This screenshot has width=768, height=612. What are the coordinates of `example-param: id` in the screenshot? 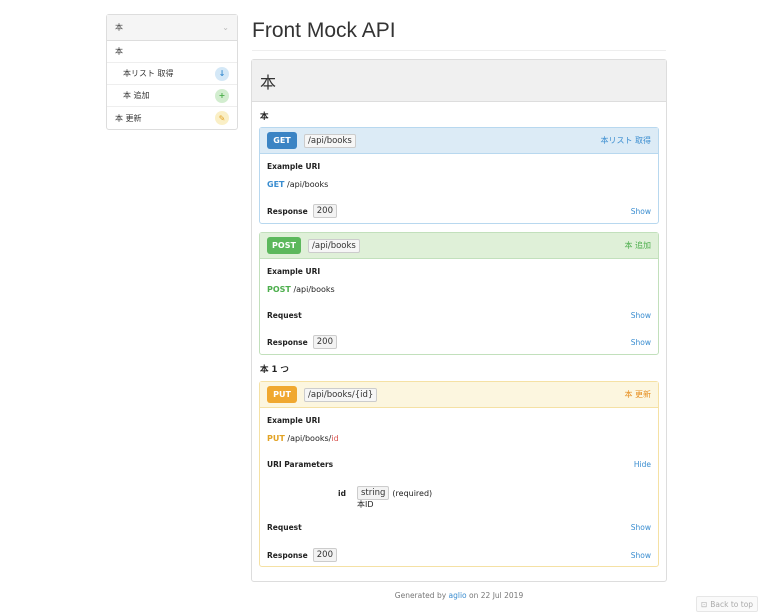 It's located at (335, 438).